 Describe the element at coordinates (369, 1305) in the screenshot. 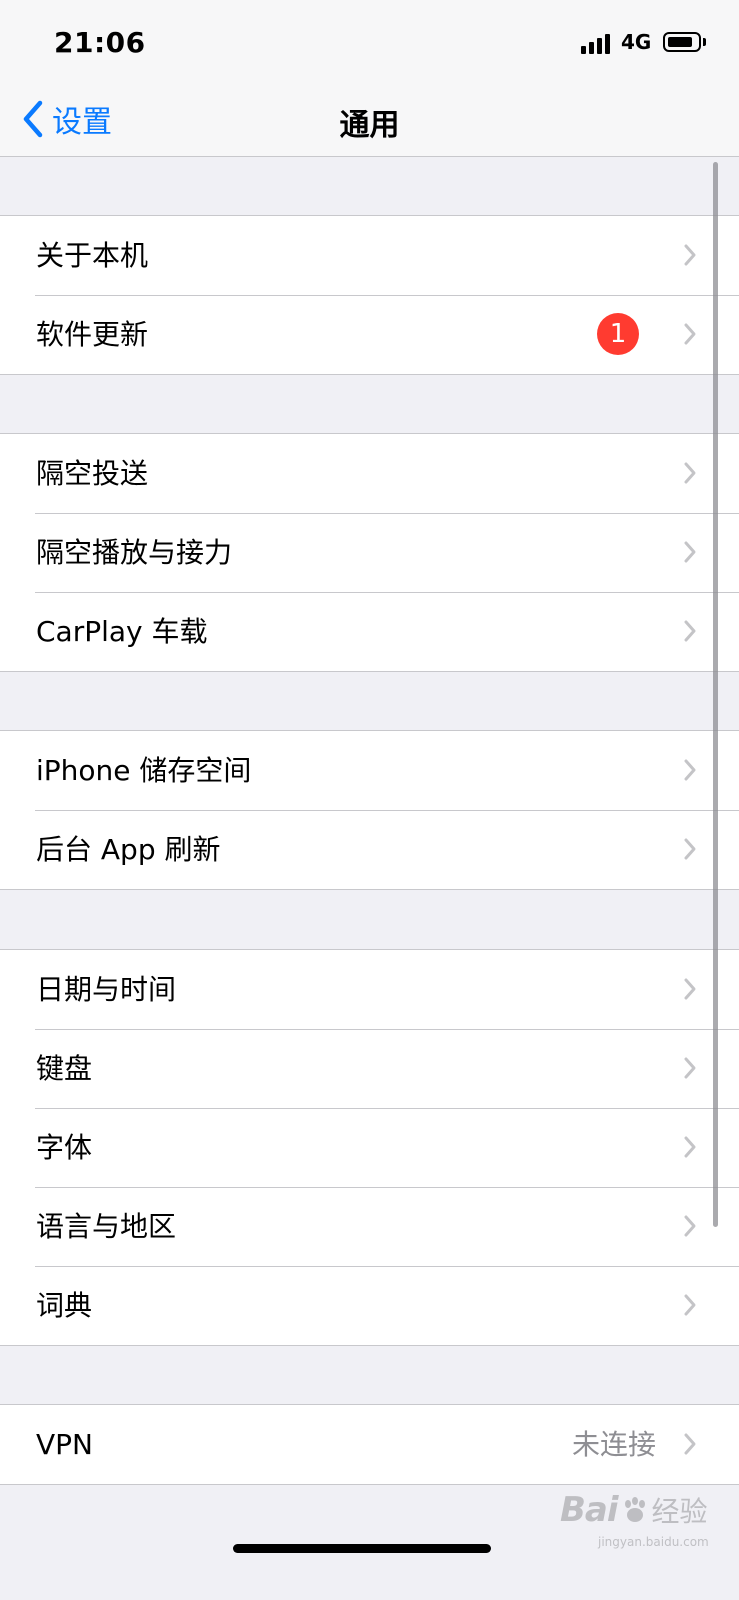

I see `row-dictionary: 词典` at that location.